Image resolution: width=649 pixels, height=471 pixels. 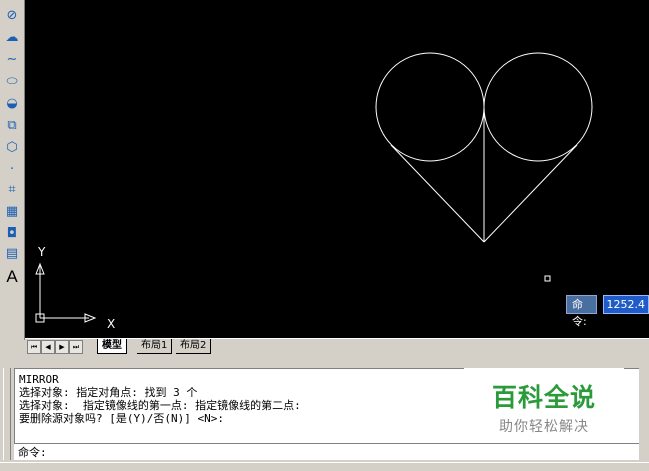 I want to click on dynamic-input-tooltip: 命令: 1252.4, so click(x=607, y=304).